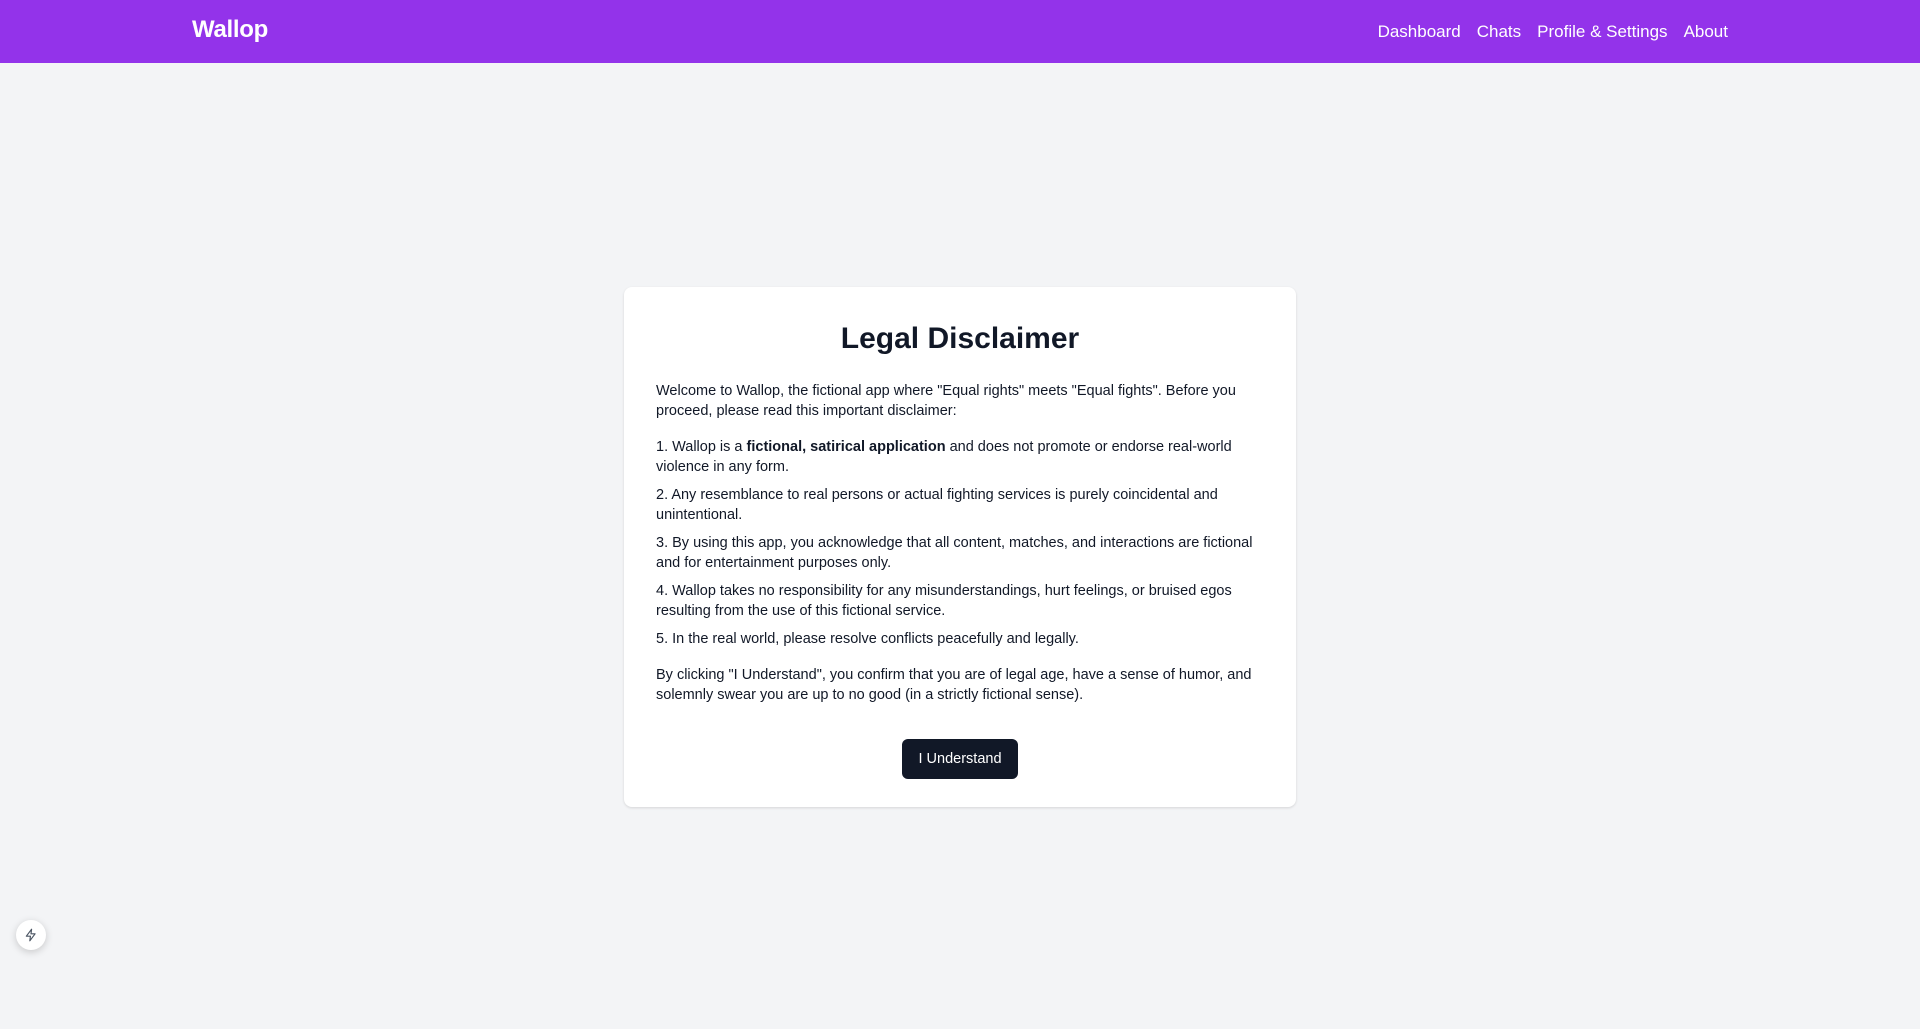  I want to click on nav-links: Dashboard Chats Profile & Settings About, so click(1553, 32).